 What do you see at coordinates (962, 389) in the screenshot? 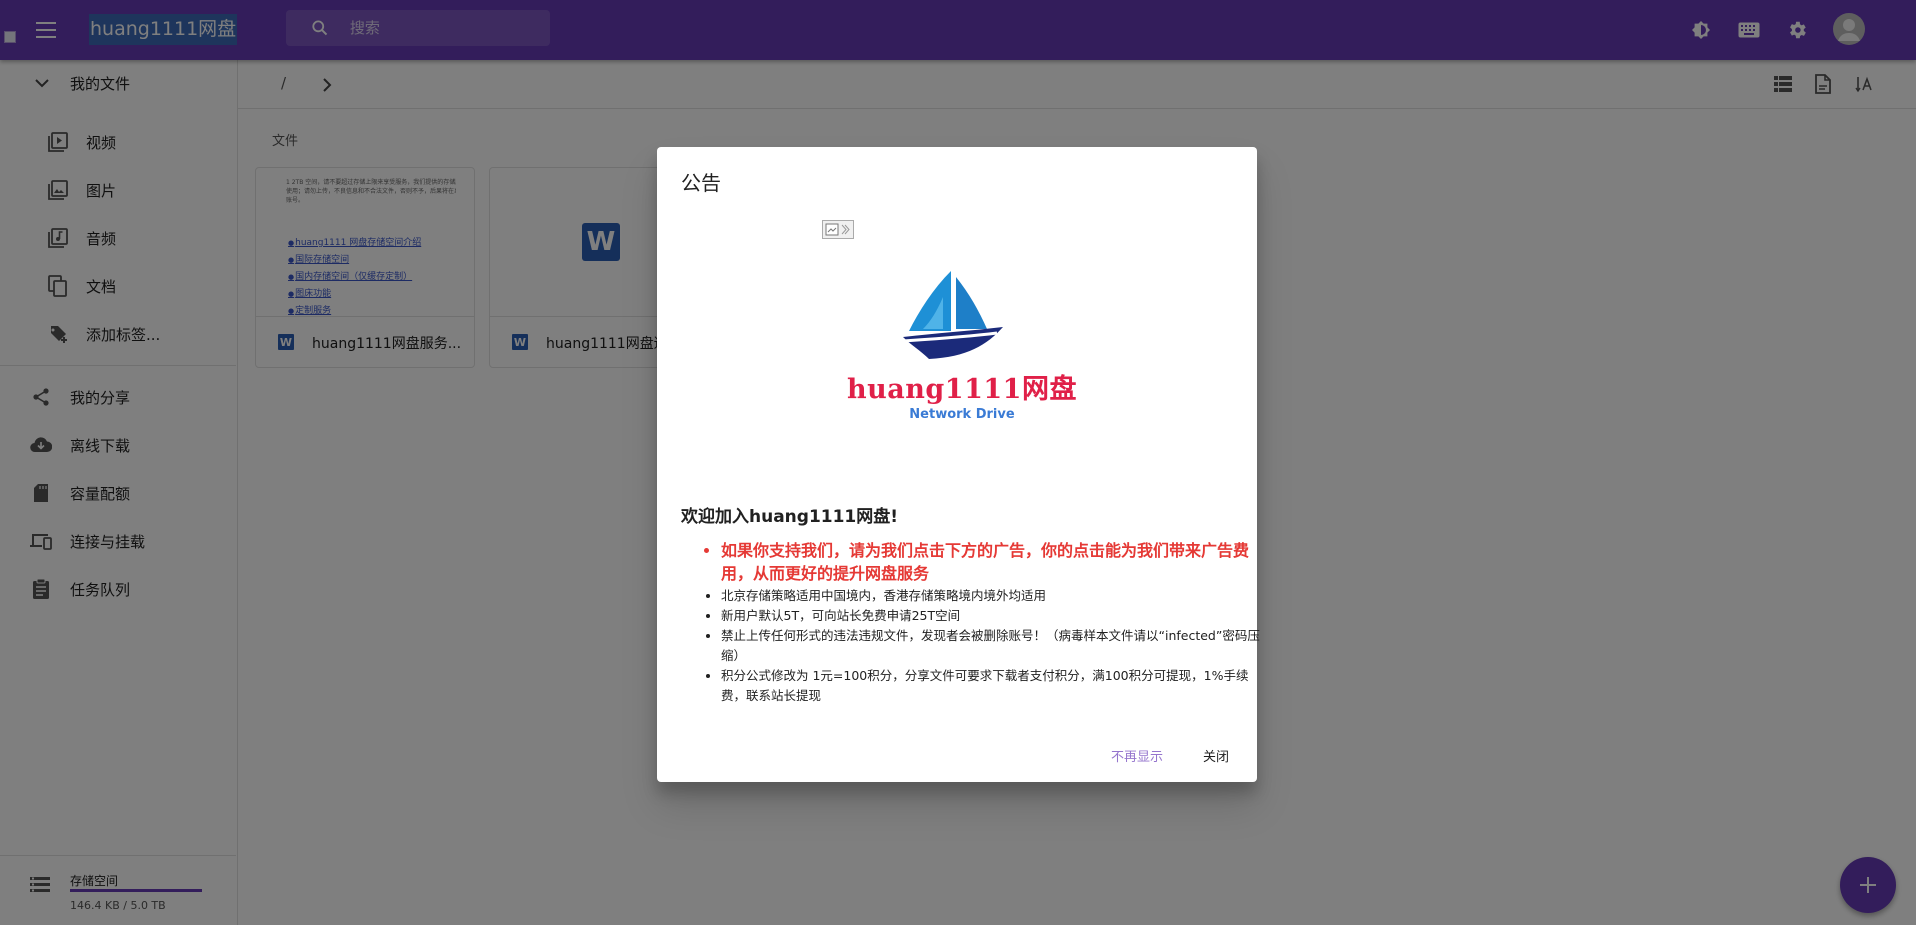
I see `logo-text: huang1111网盘` at bounding box center [962, 389].